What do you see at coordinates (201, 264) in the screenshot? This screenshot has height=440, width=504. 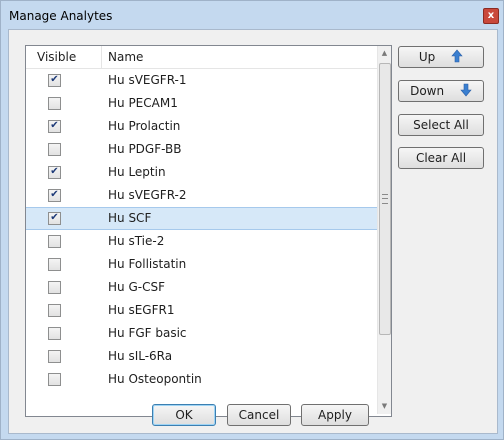 I see `list-item: Hu Follistatin` at bounding box center [201, 264].